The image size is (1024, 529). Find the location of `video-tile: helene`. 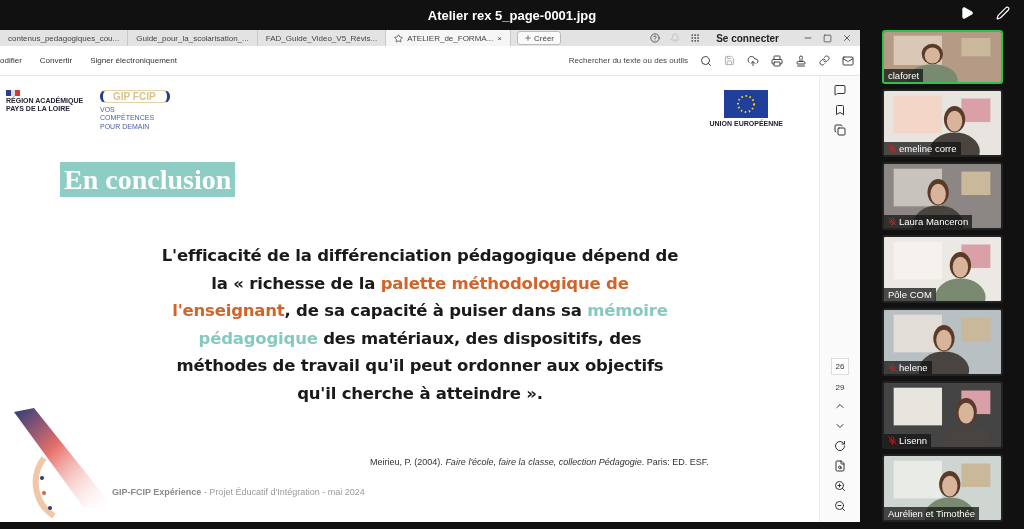

video-tile: helene is located at coordinates (942, 342).